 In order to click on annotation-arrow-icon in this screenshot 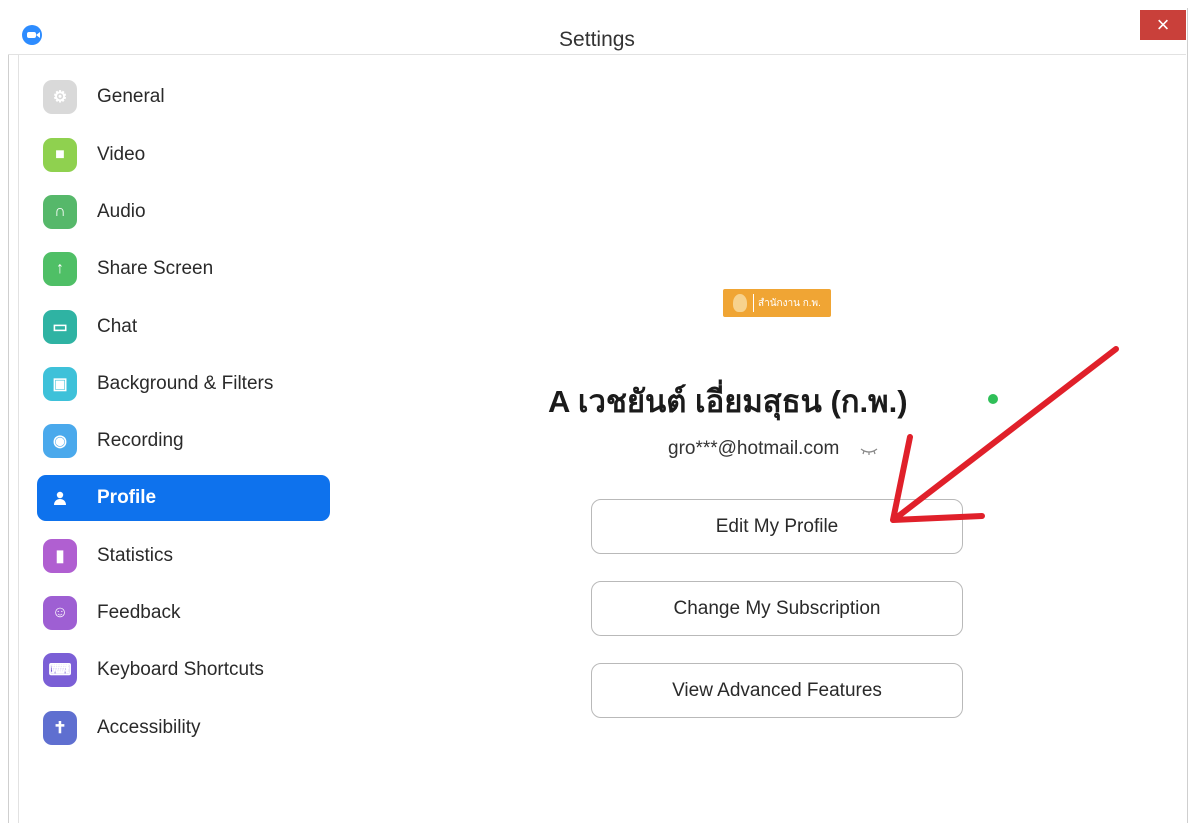, I will do `click(1004, 434)`.